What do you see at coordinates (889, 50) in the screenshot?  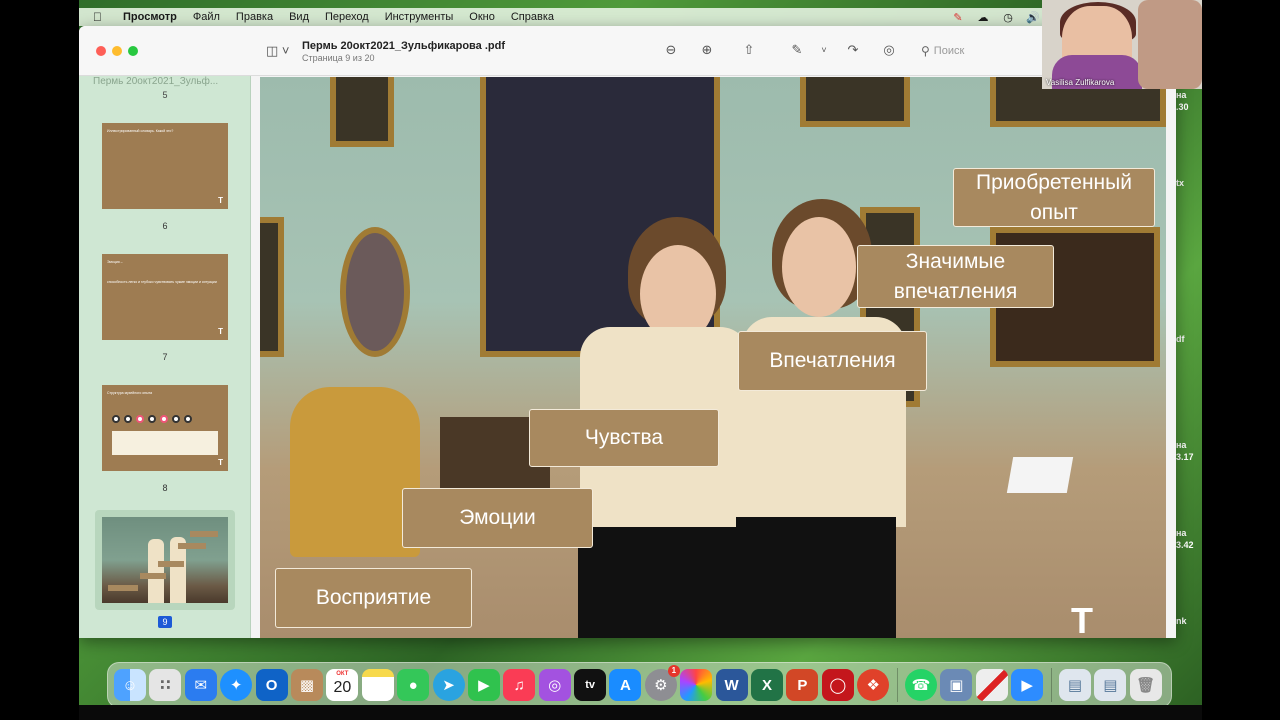 I see `markup-toolbar-icon: ◎` at bounding box center [889, 50].